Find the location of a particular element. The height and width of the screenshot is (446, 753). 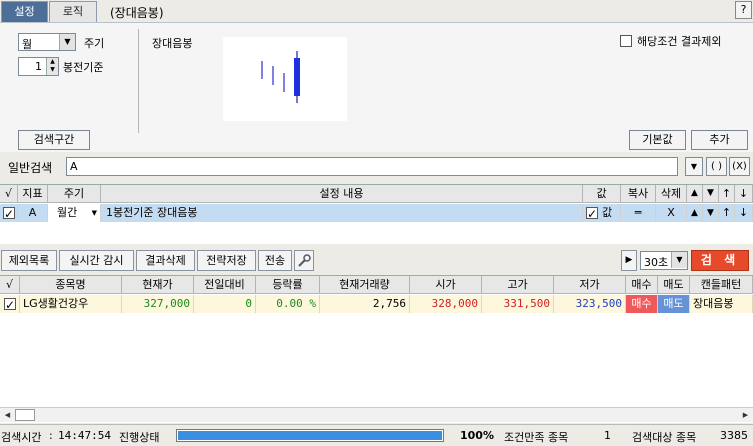

help-button: ? is located at coordinates (743, 10).